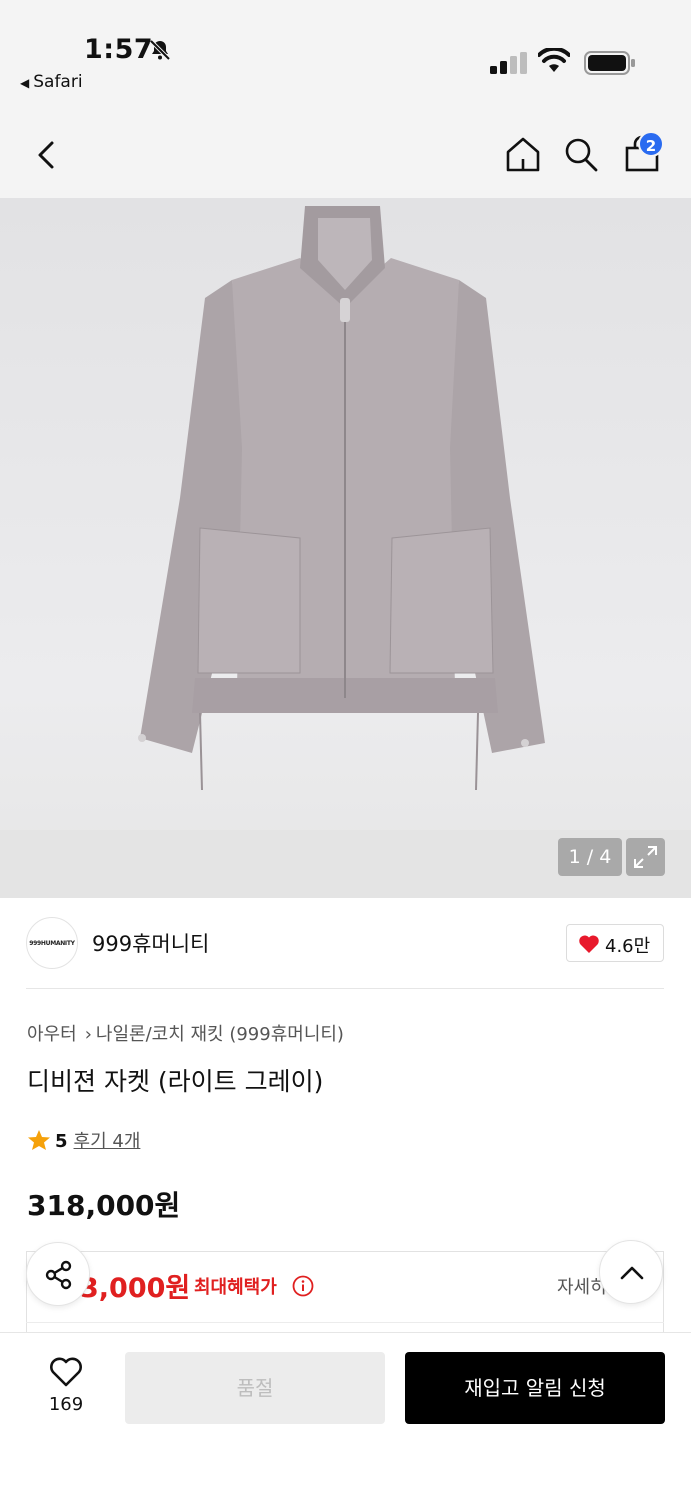 The image size is (691, 1500). I want to click on back-app-label: Safari, so click(58, 82).